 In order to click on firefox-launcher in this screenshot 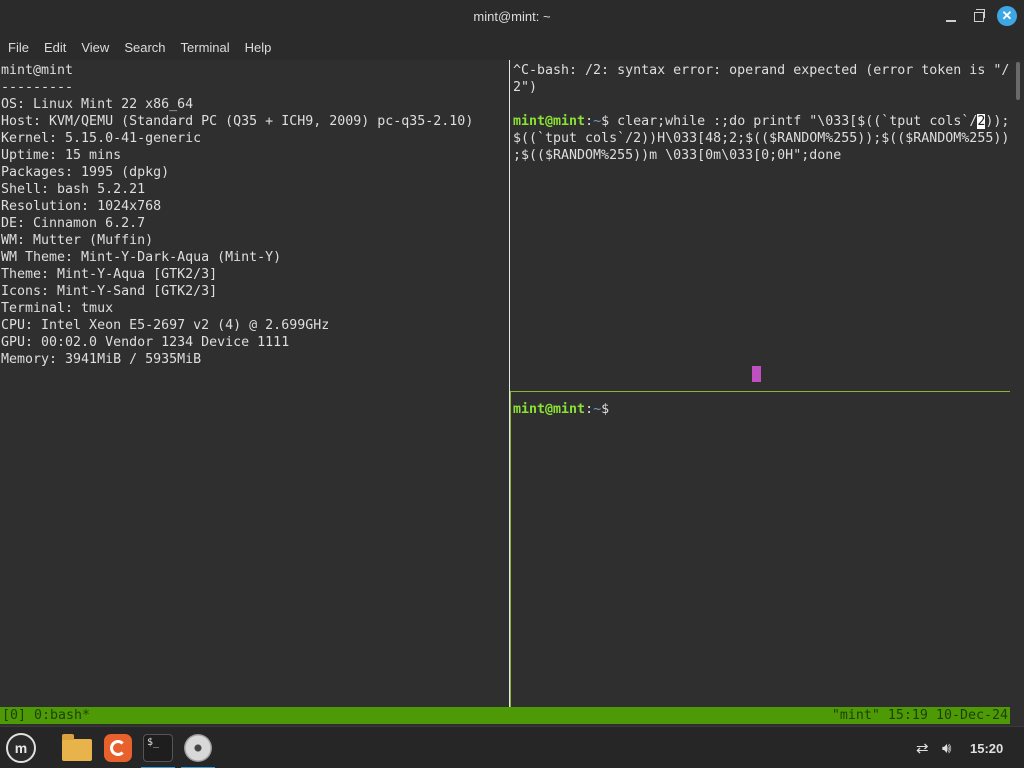, I will do `click(118, 748)`.